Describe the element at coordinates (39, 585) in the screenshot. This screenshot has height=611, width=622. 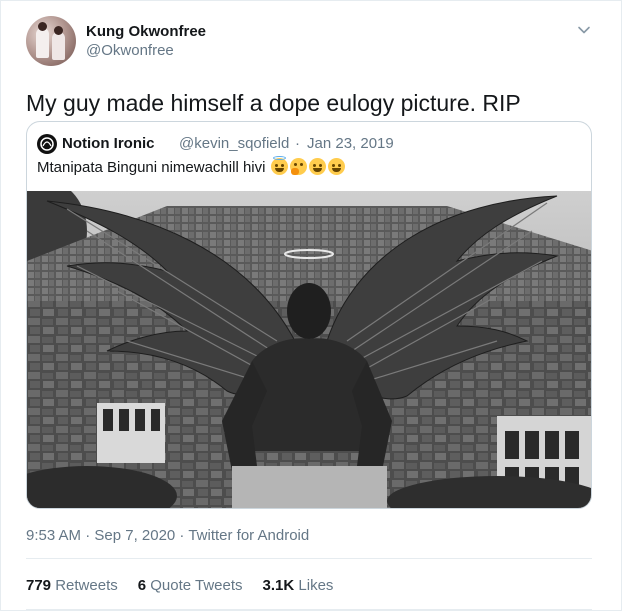
I see `retweets-count: 779` at that location.